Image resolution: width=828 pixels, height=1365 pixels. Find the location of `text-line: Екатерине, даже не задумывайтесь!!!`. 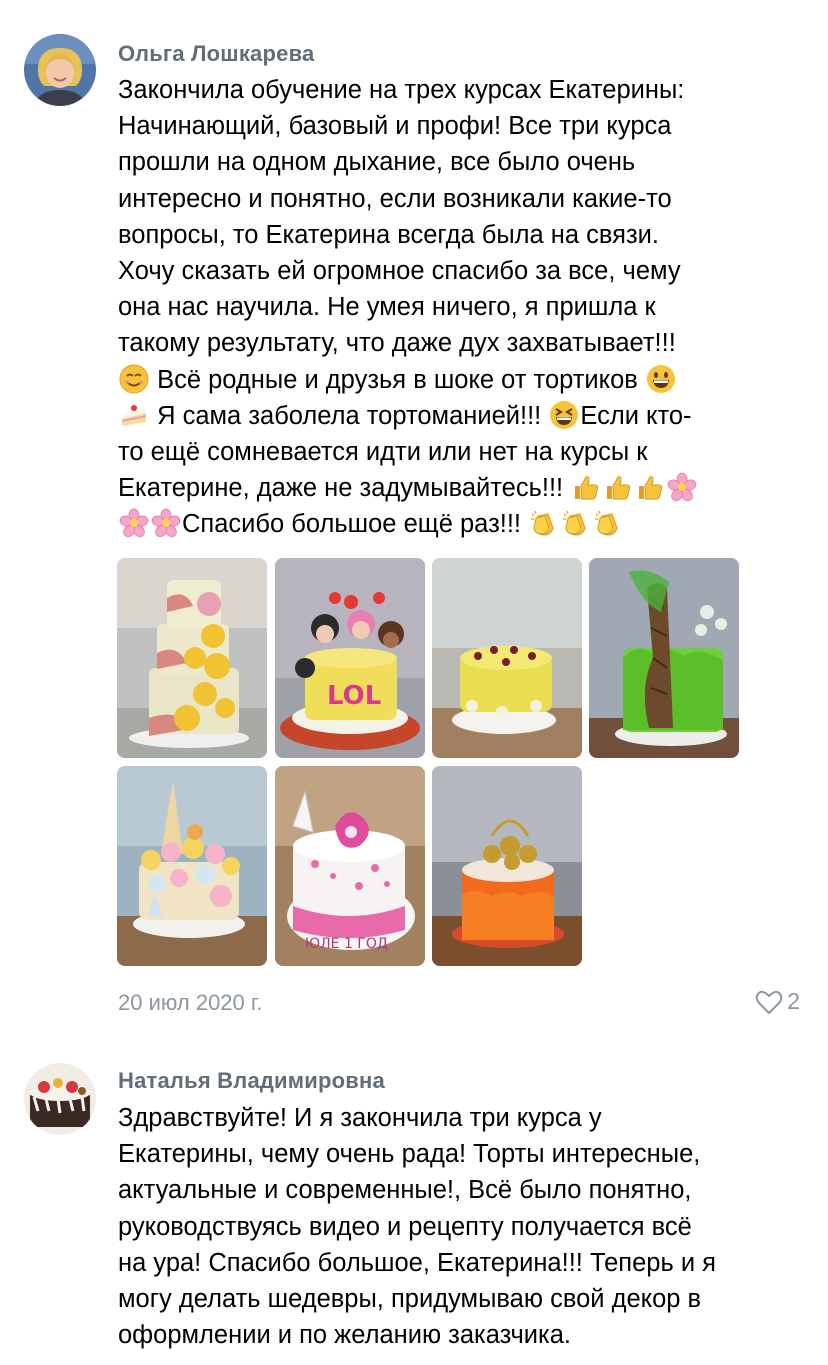

text-line: Екатерине, даже не задумывайтесь!!! is located at coordinates (463, 488).